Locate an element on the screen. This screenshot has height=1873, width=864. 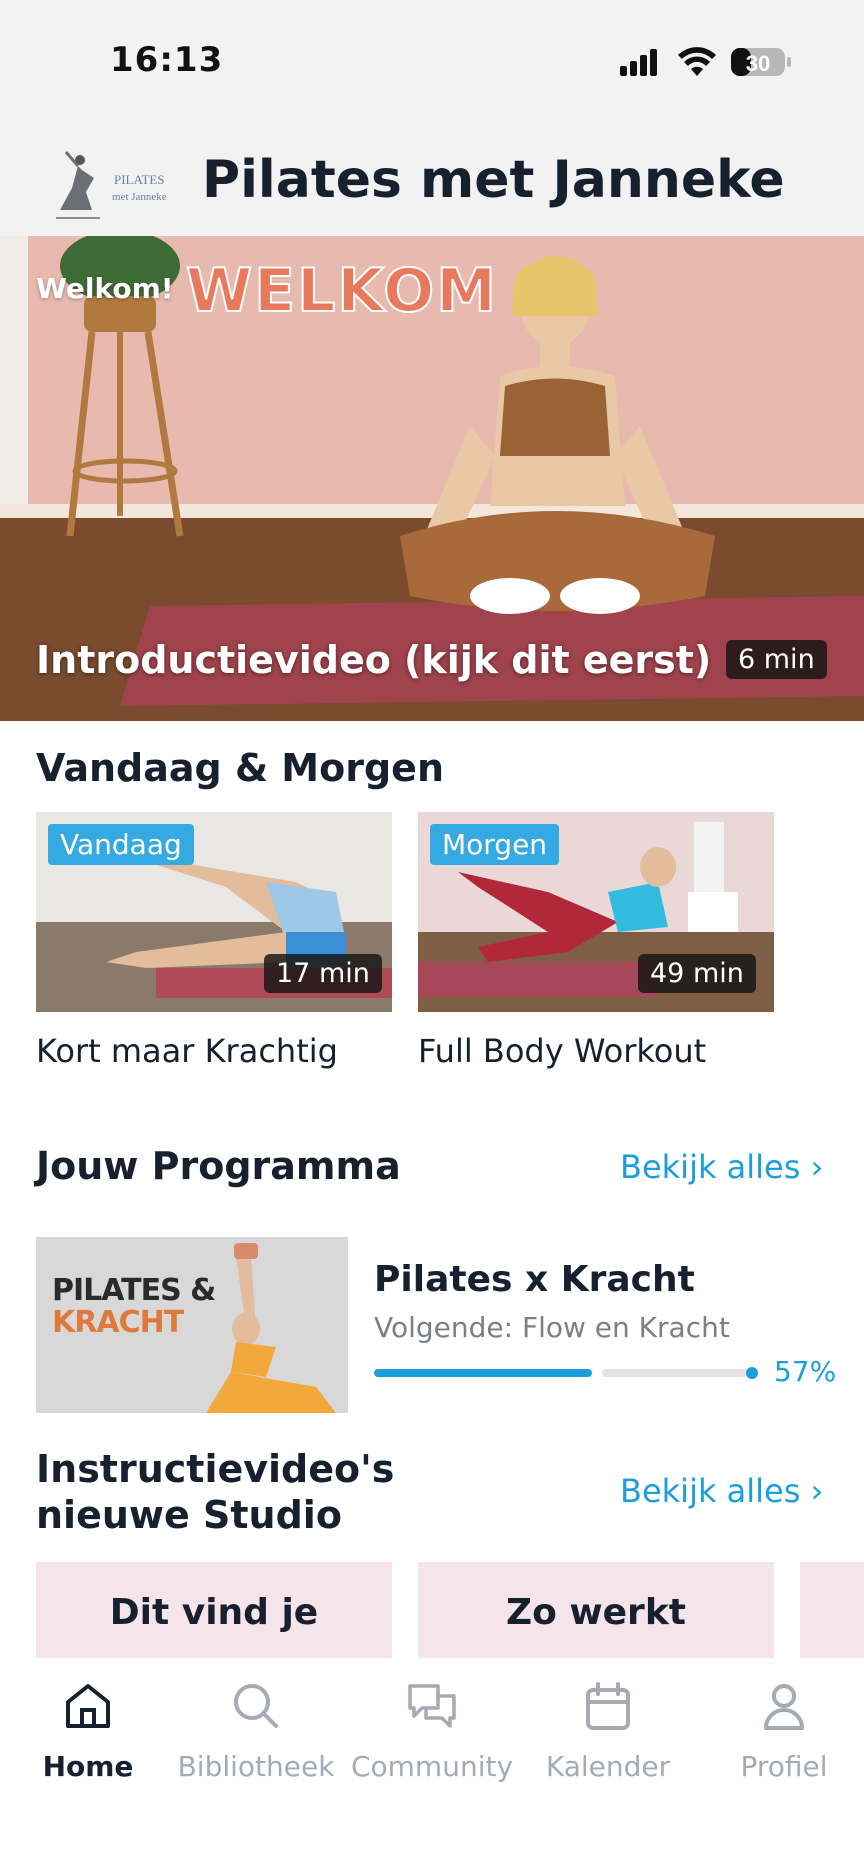
tab-label: Home is located at coordinates (88, 1766).